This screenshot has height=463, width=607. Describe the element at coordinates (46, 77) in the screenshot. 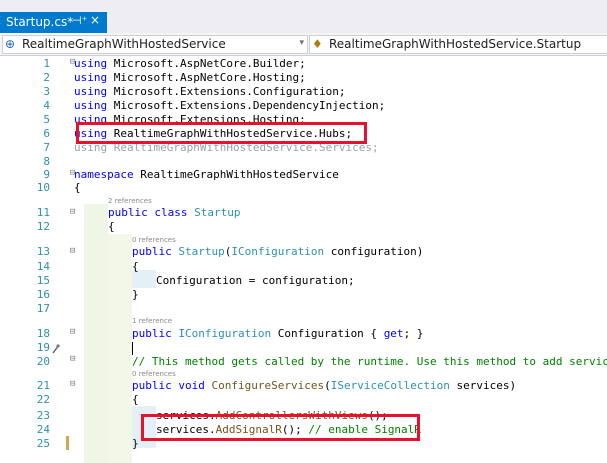

I see `line-number: 2` at that location.